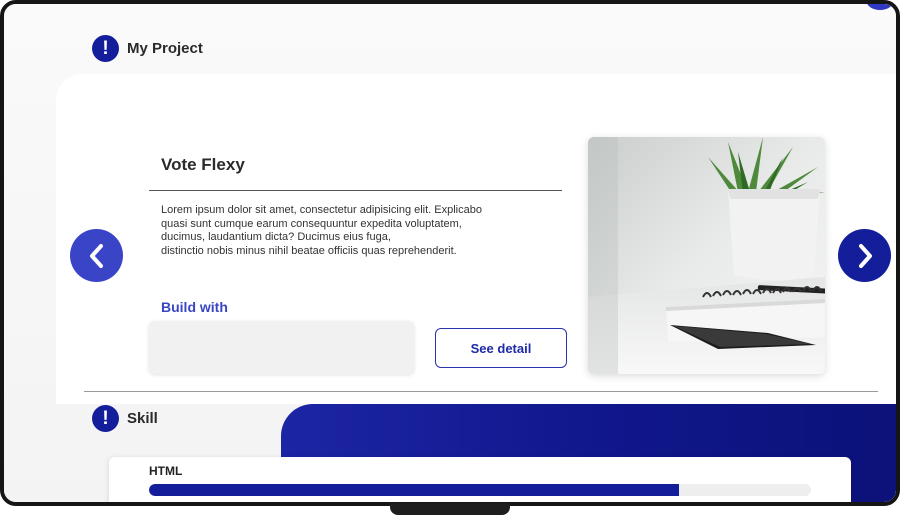 This screenshot has height=515, width=900. What do you see at coordinates (450, 509) in the screenshot?
I see `device-stand` at bounding box center [450, 509].